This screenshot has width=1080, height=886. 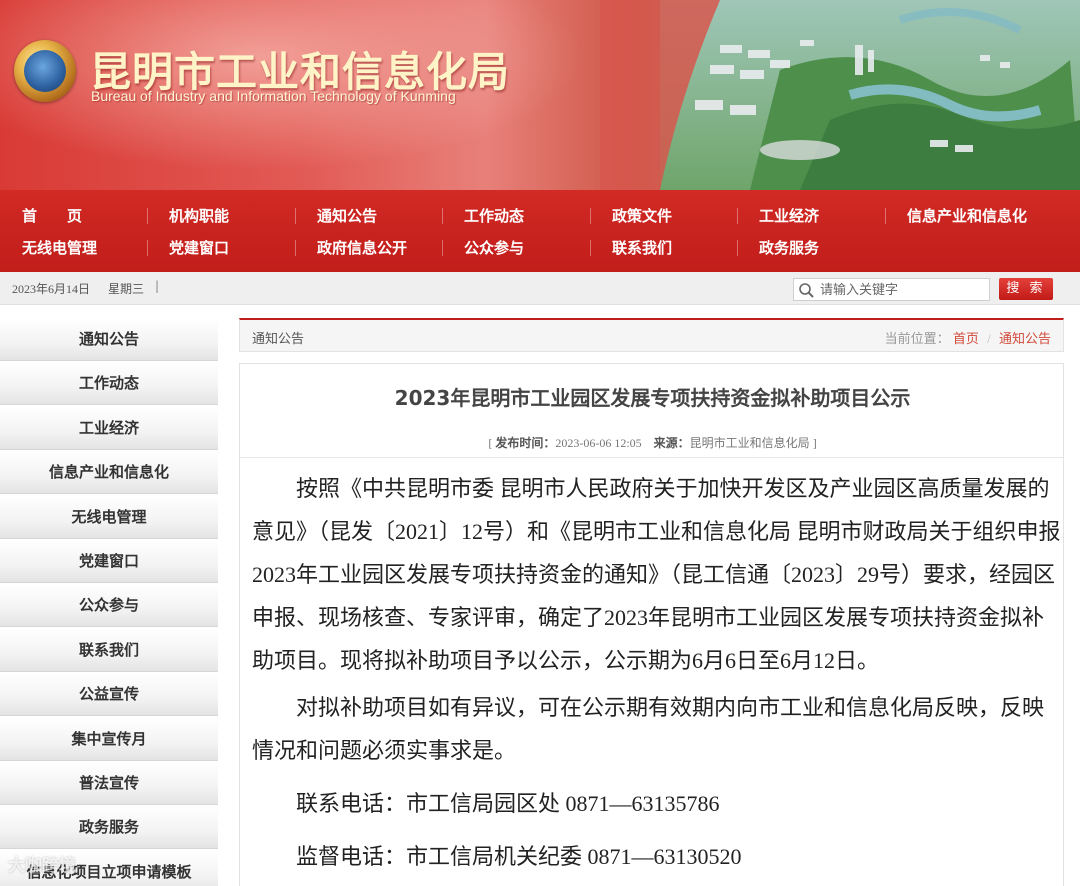 I want to click on search-icon, so click(x=806, y=290).